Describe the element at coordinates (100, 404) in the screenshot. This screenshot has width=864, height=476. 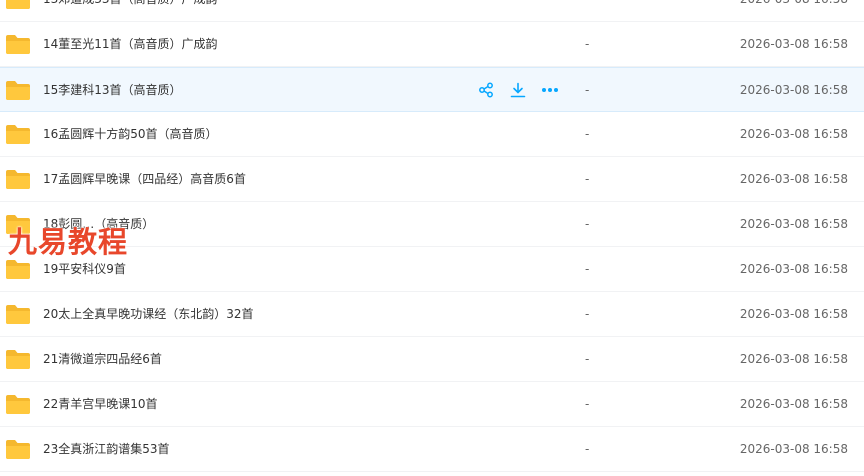
I see `file-name: 22青羊宫早晚课10首` at that location.